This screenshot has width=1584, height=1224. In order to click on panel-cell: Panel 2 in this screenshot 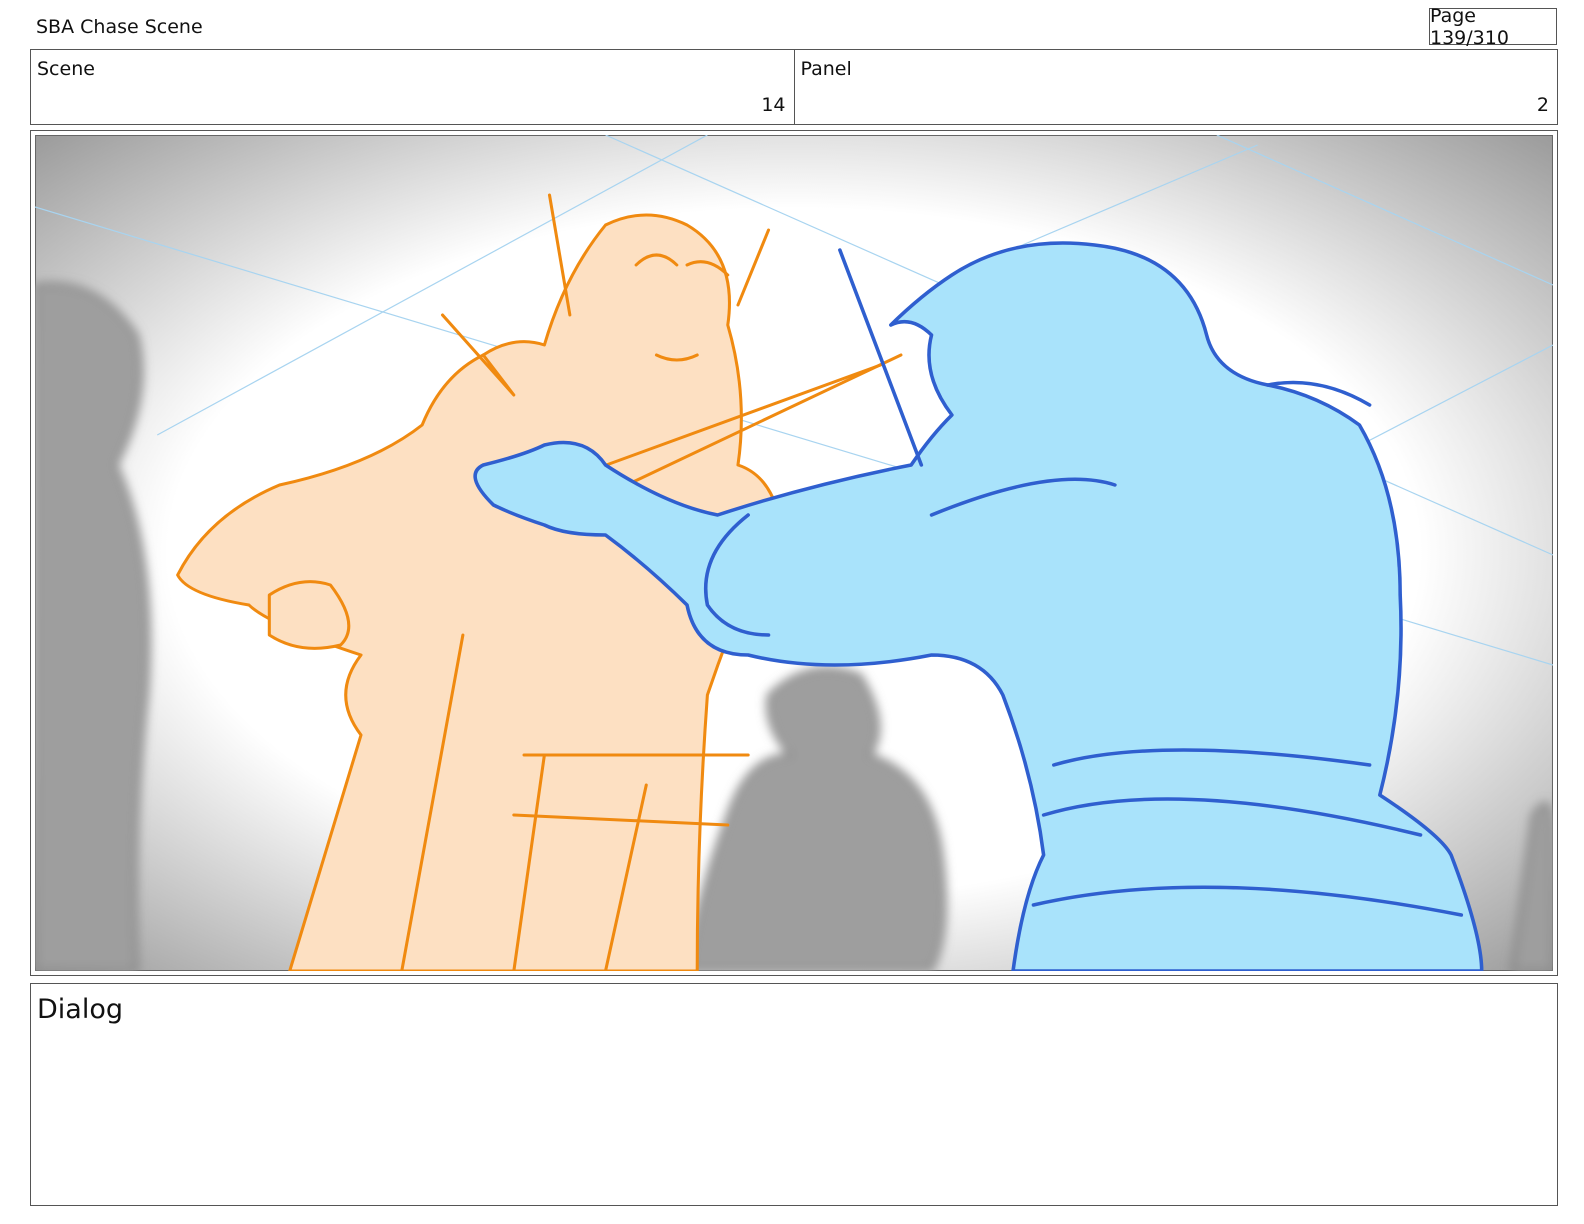, I will do `click(1175, 87)`.